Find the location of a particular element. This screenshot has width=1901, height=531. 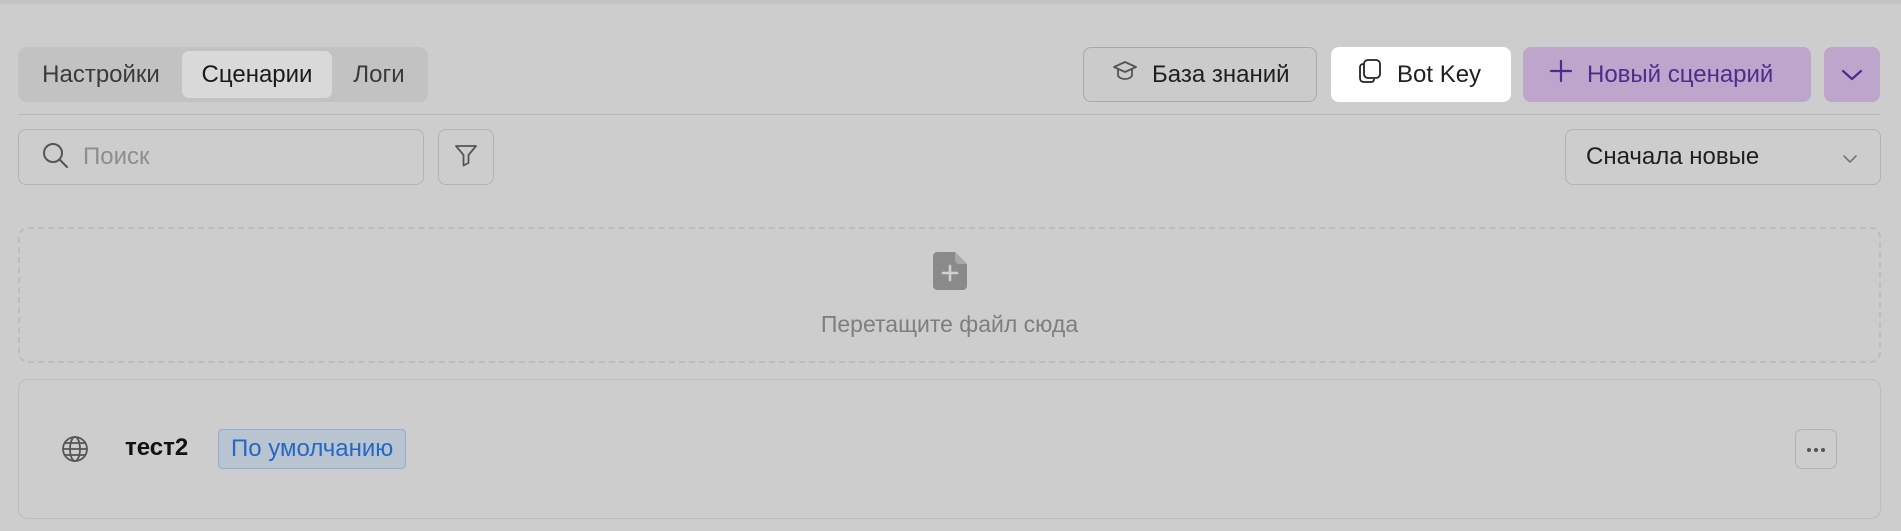

filter-icon is located at coordinates (466, 157).